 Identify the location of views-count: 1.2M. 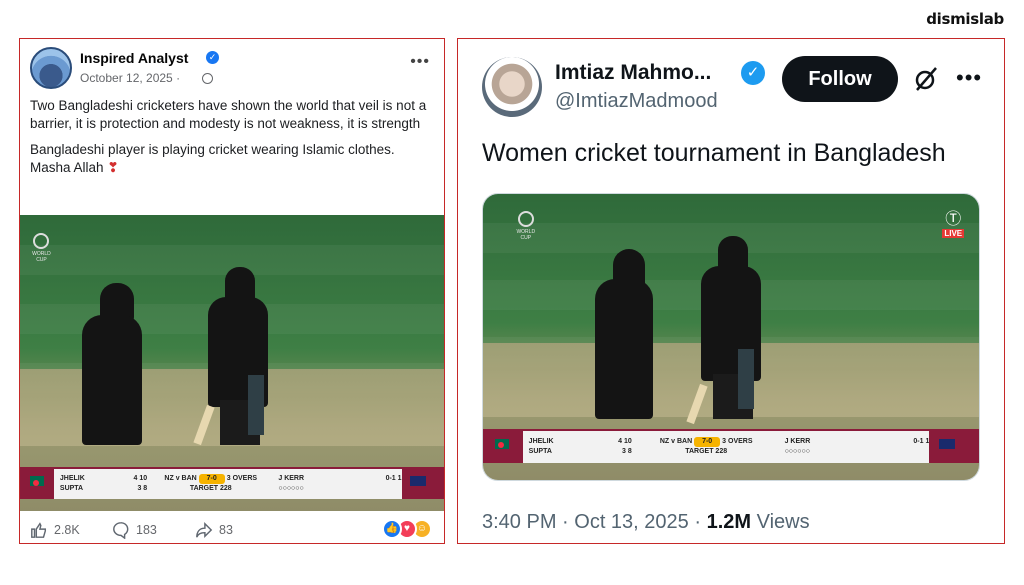
(729, 522).